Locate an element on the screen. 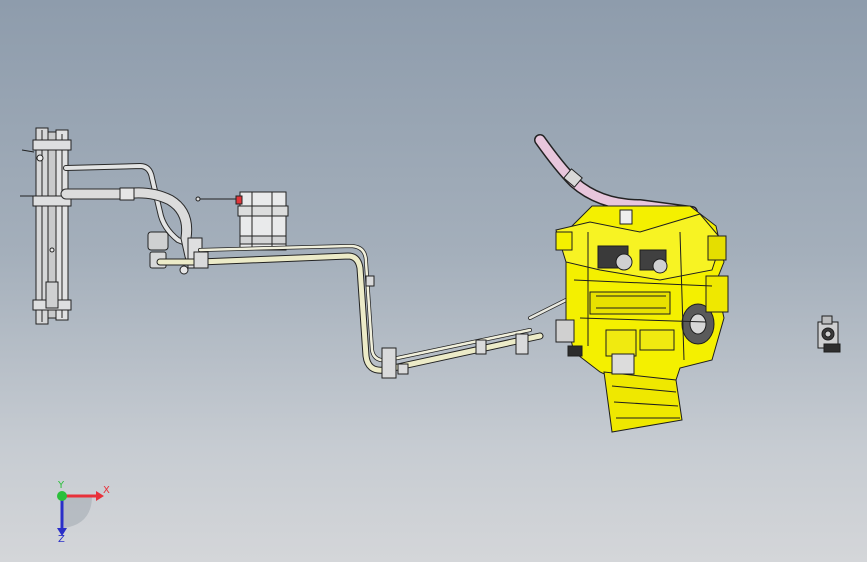 This screenshot has width=867, height=562. left-frame-assembly is located at coordinates (46, 226).